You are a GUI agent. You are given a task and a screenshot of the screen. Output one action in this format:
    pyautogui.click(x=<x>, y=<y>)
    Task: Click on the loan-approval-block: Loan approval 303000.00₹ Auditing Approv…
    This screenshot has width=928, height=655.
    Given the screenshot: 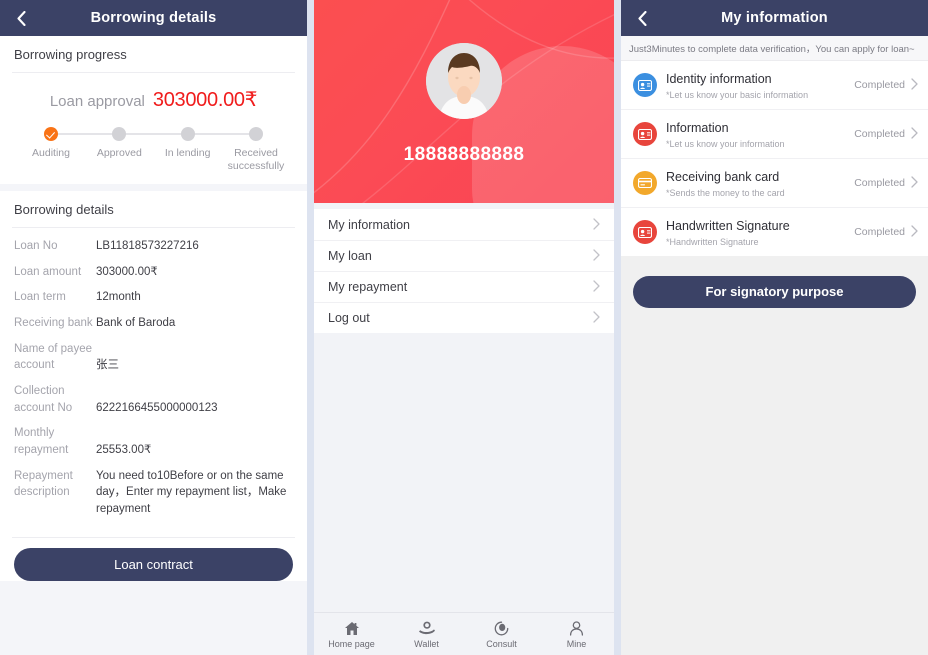 What is the action you would take?
    pyautogui.click(x=153, y=128)
    